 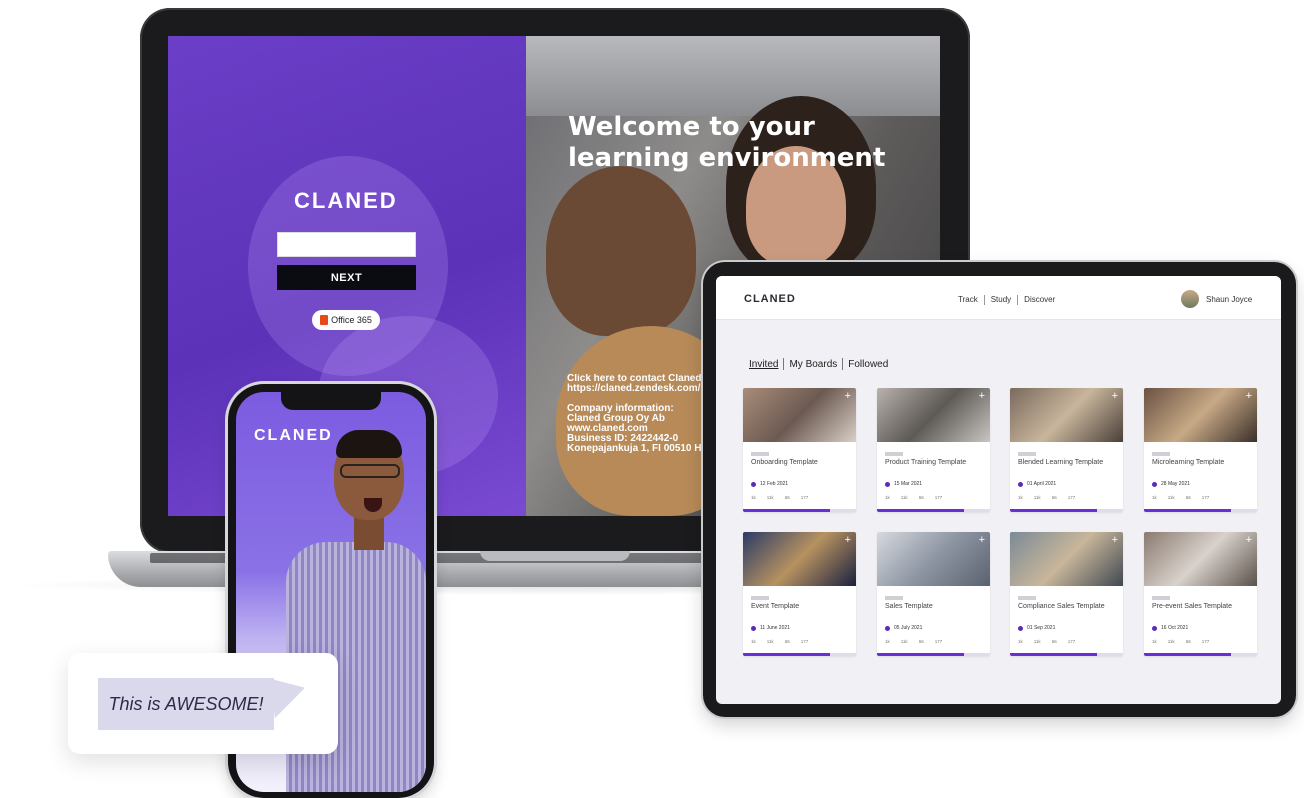 What do you see at coordinates (346, 277) in the screenshot?
I see `next-button: NEXT` at bounding box center [346, 277].